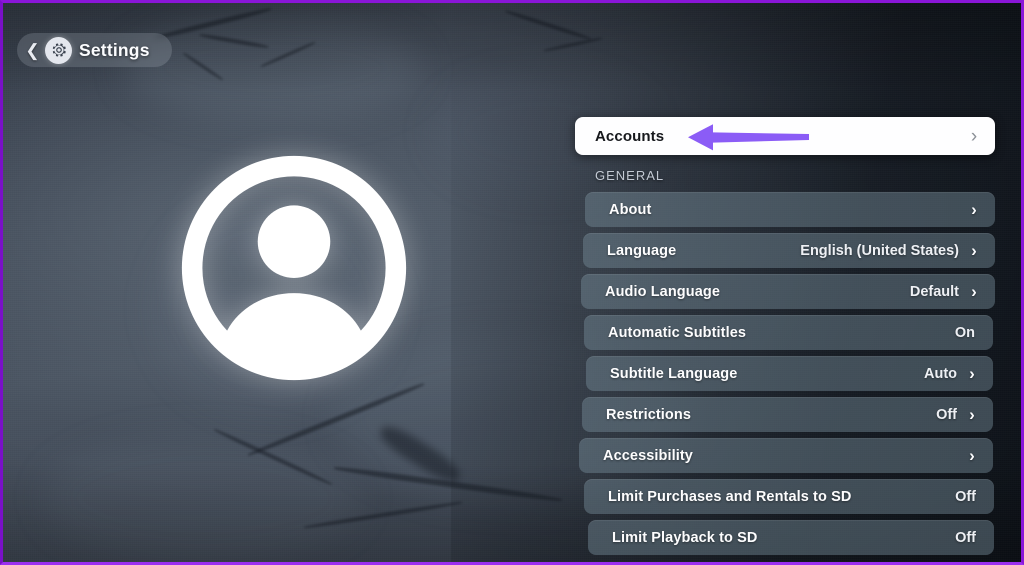  What do you see at coordinates (790, 209) in the screenshot?
I see `settings-row-about: About ›` at bounding box center [790, 209].